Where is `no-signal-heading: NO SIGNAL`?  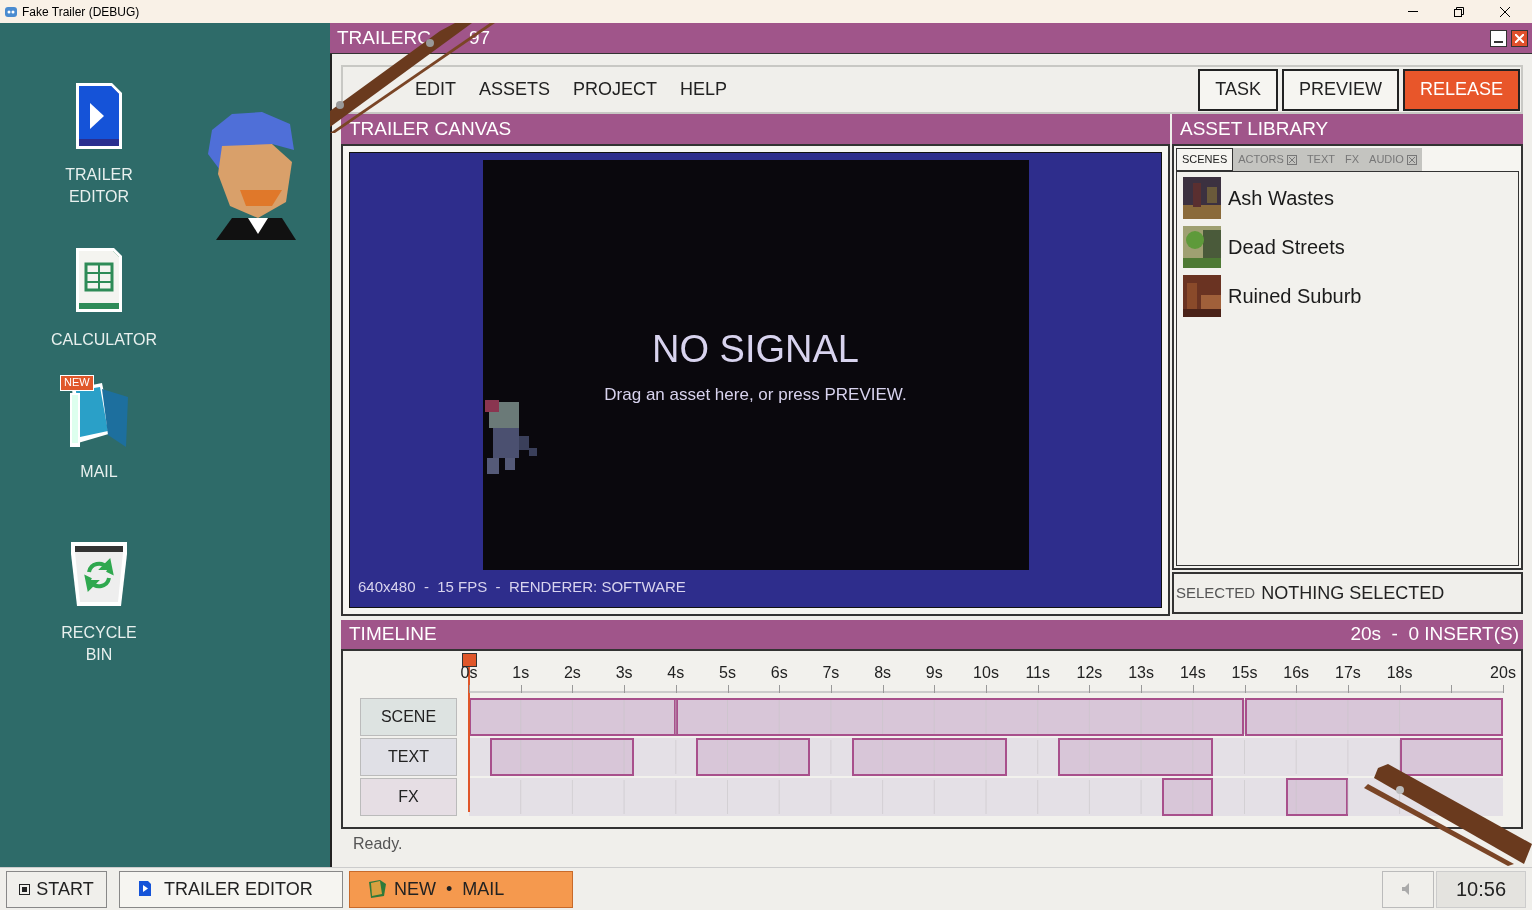 no-signal-heading: NO SIGNAL is located at coordinates (755, 349).